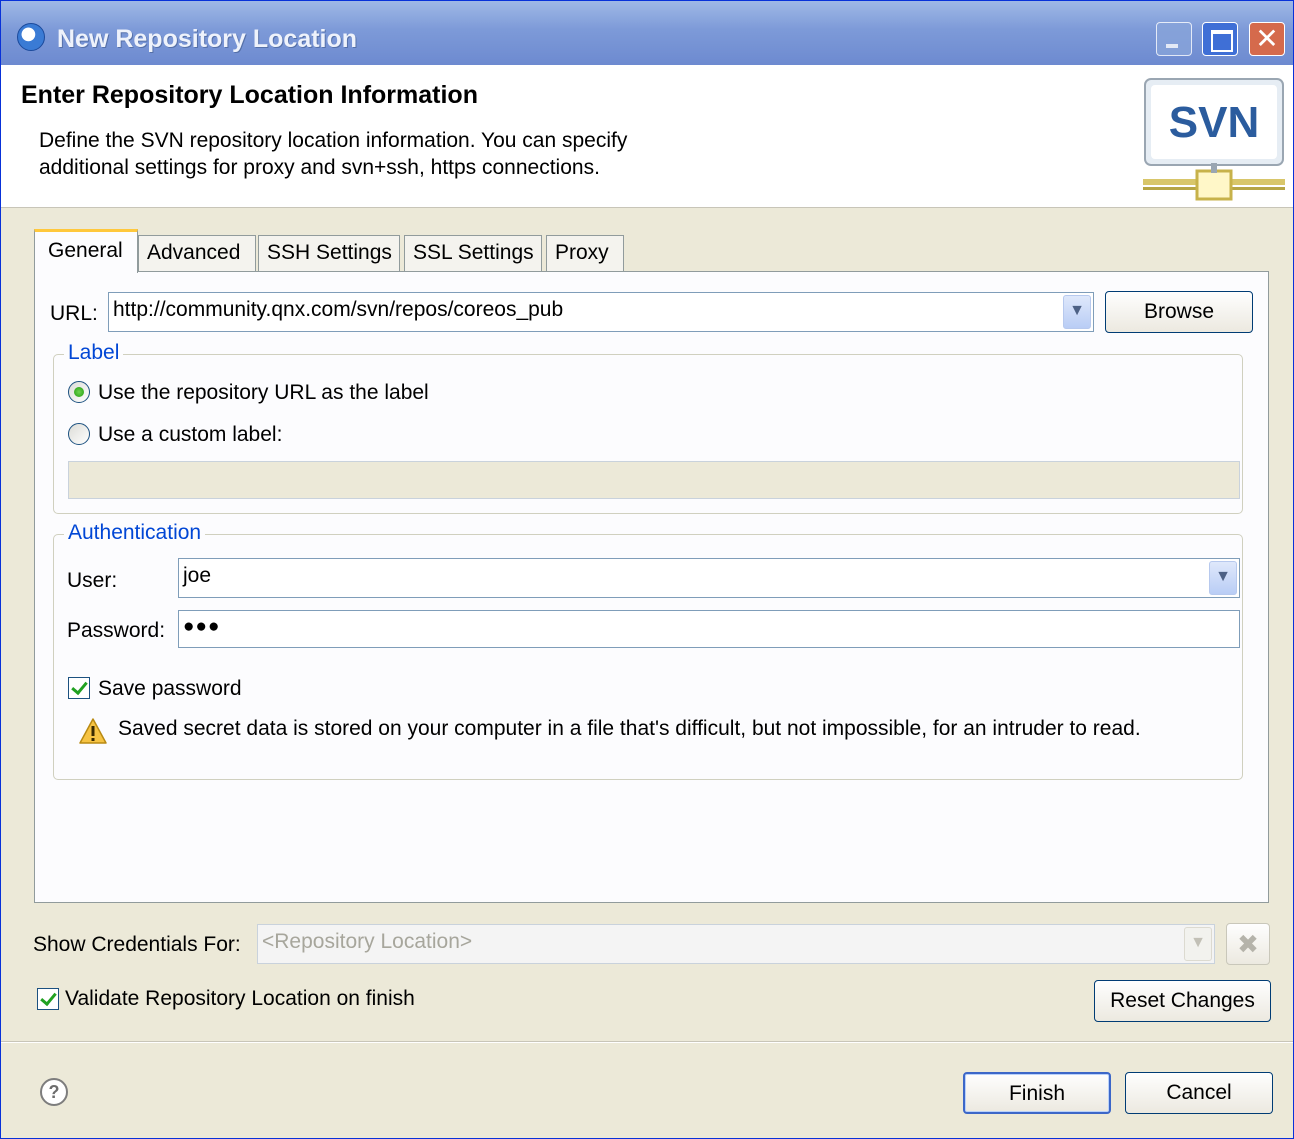 The image size is (1294, 1139). I want to click on custom-label-input, so click(654, 480).